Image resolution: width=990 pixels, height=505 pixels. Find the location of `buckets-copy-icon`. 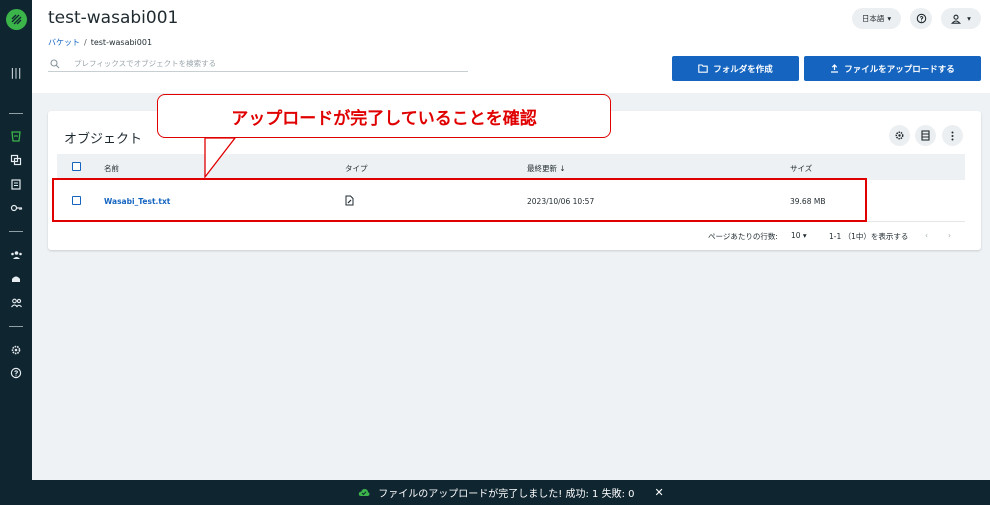

buckets-copy-icon is located at coordinates (16, 161).